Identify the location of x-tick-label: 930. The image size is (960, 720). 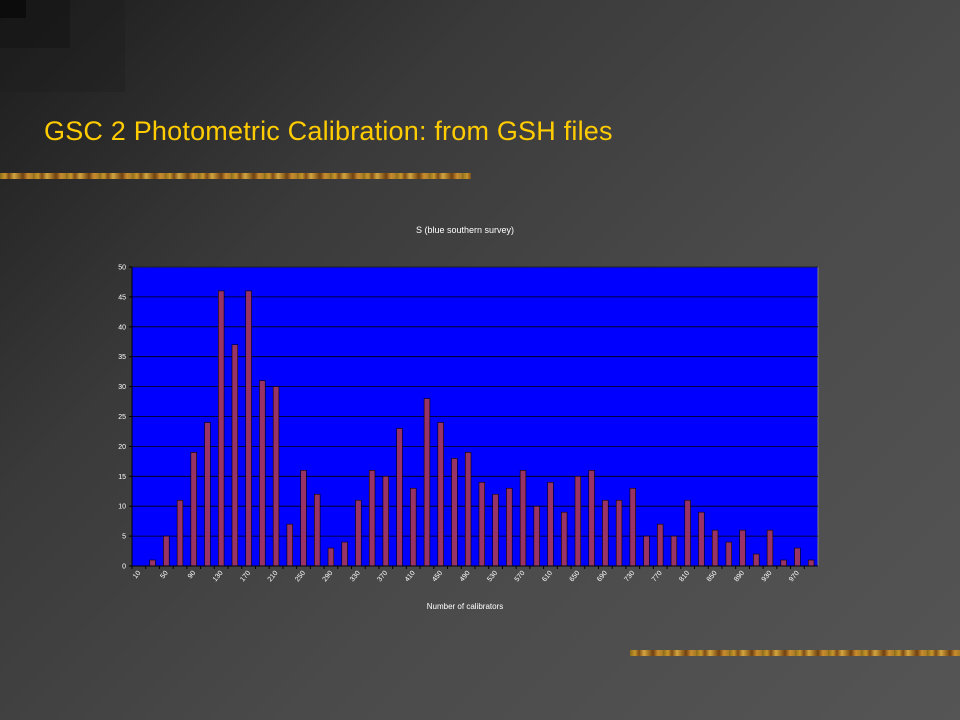
(767, 577).